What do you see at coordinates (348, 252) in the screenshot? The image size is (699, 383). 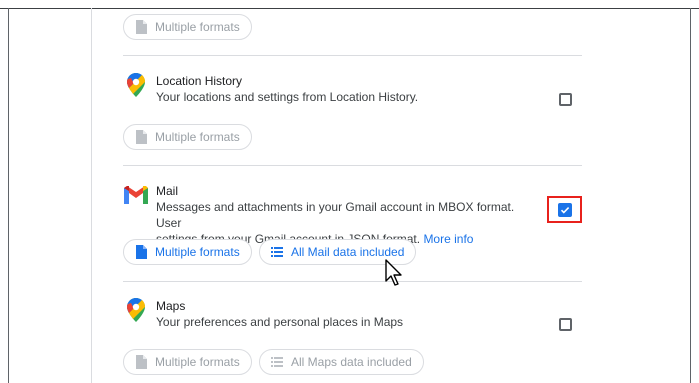 I see `chip-label: All Mail data included` at bounding box center [348, 252].